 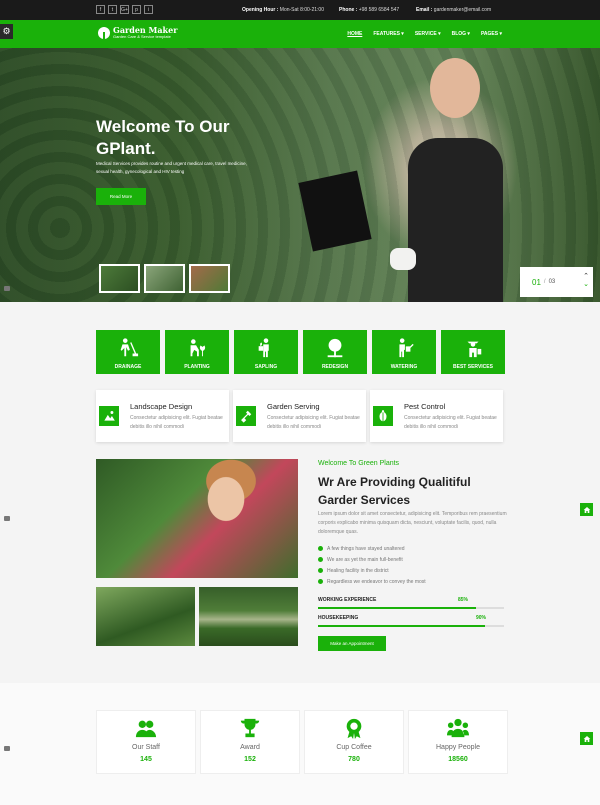 What do you see at coordinates (458, 728) in the screenshot?
I see `people-icon` at bounding box center [458, 728].